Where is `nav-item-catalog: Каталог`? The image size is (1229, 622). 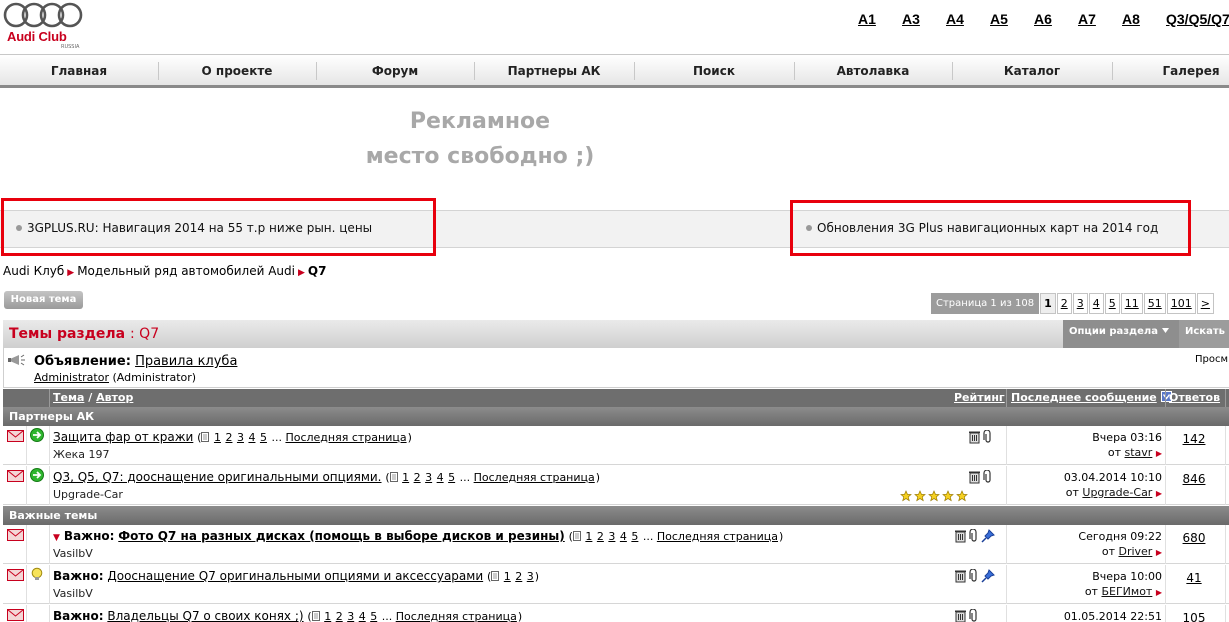 nav-item-catalog: Каталог is located at coordinates (1032, 70).